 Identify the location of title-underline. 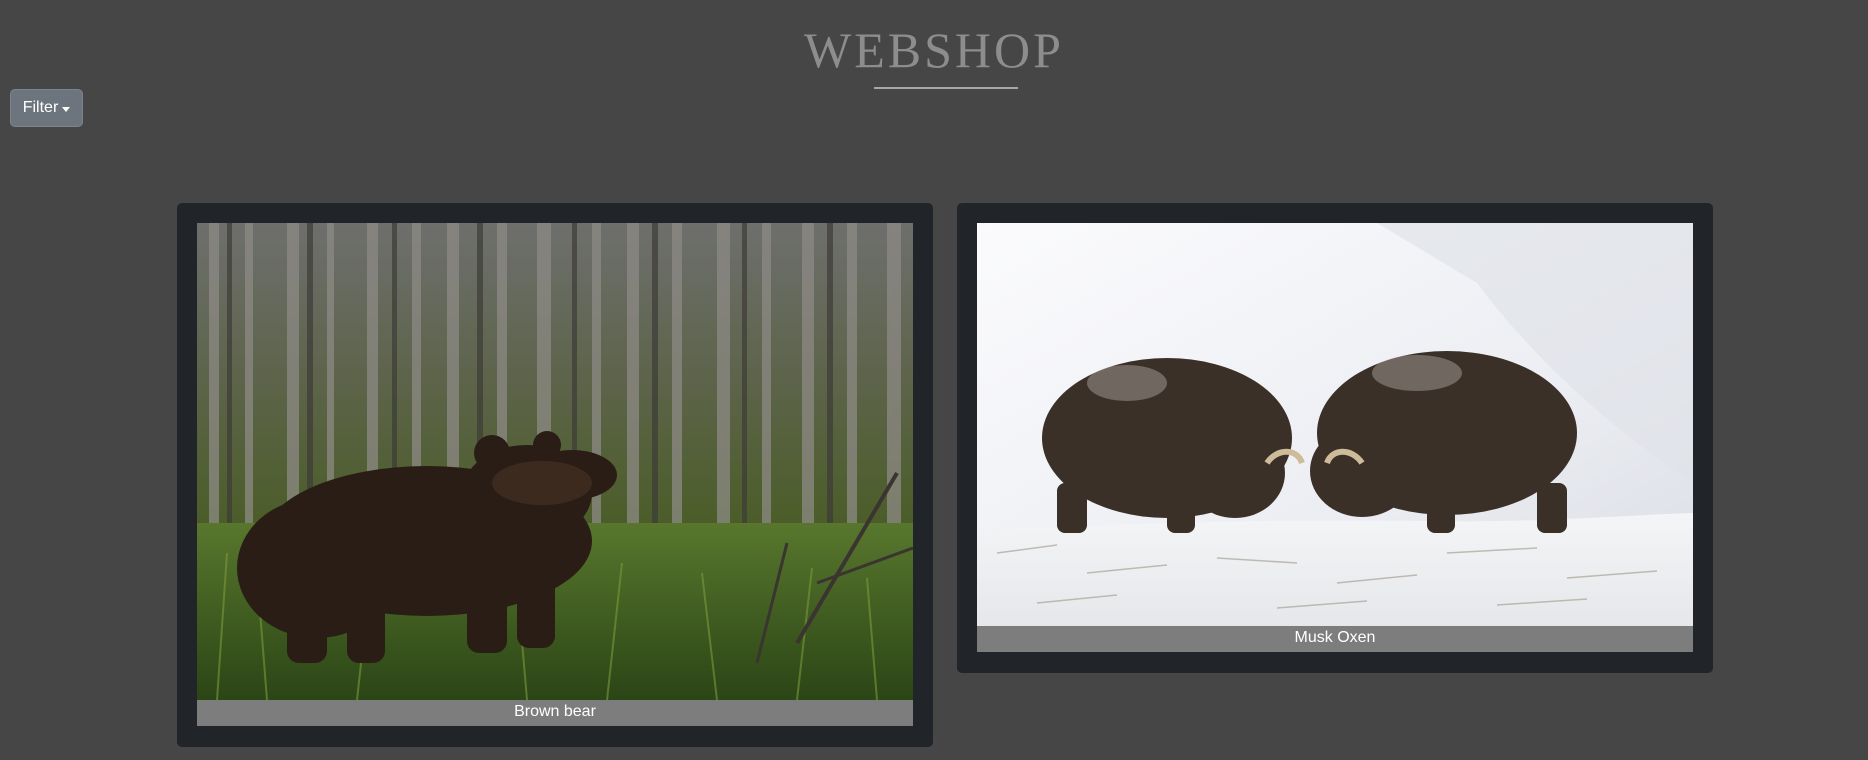
(946, 88).